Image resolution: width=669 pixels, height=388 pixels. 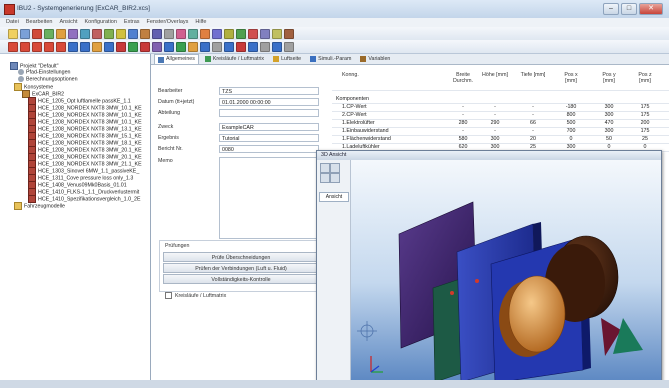 What do you see at coordinates (354, 115) in the screenshot?
I see `grid-row-name: 2.CP-Wert` at bounding box center [354, 115].